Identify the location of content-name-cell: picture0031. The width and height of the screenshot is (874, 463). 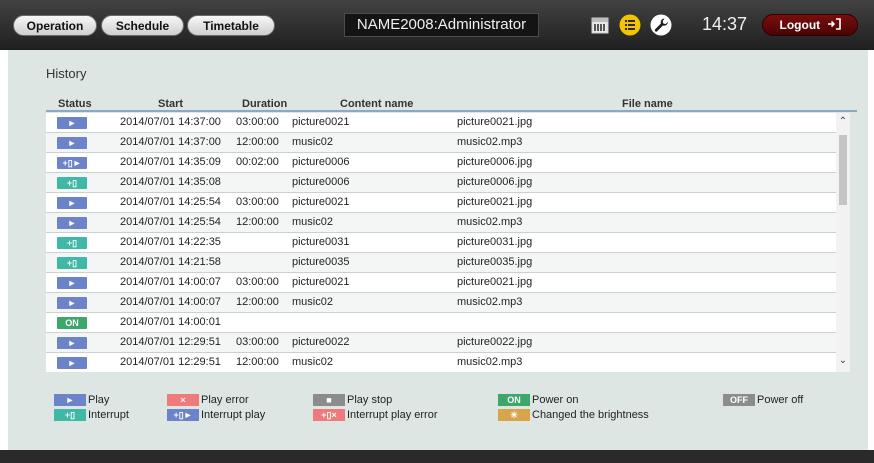
(321, 242).